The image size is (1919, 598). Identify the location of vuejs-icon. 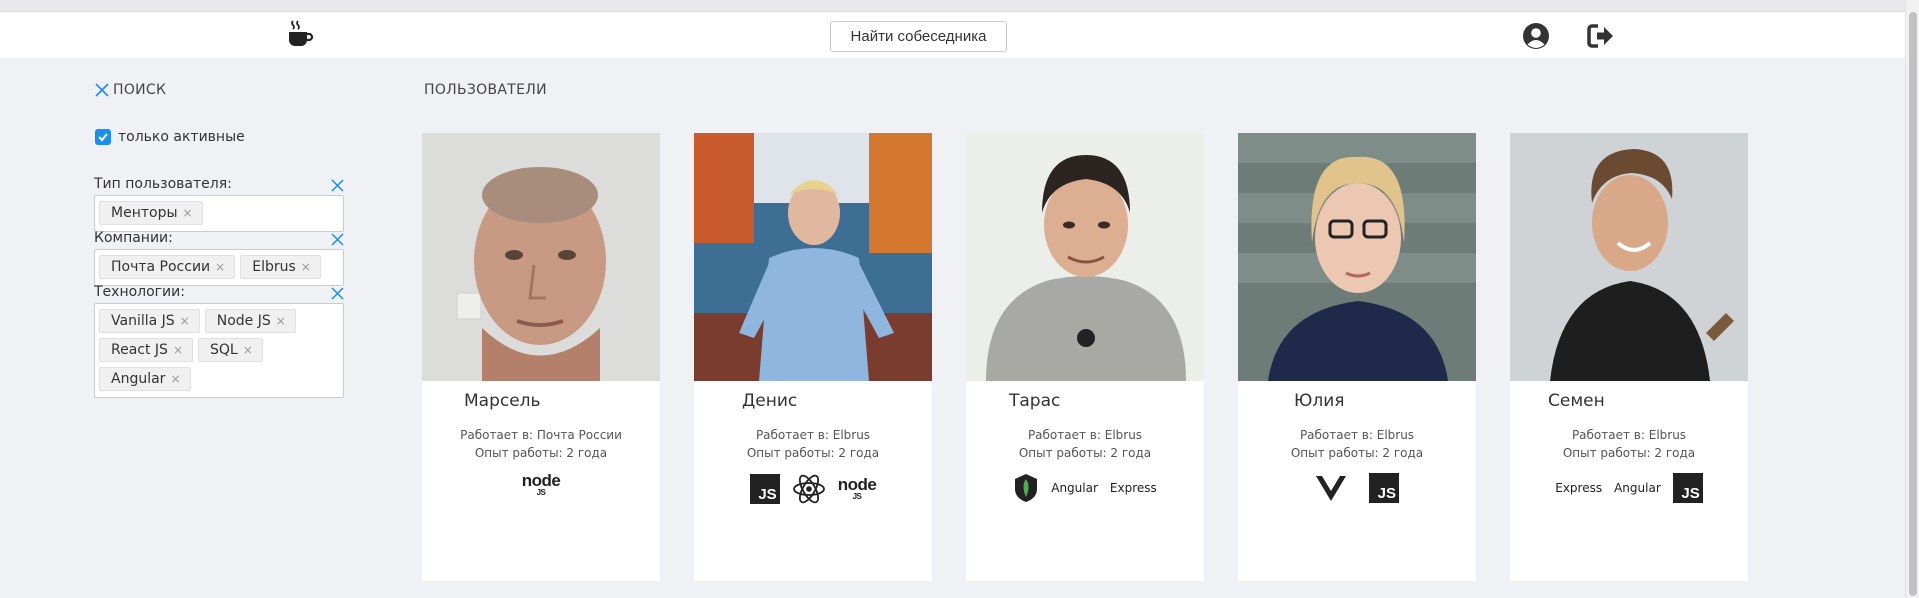
(1331, 488).